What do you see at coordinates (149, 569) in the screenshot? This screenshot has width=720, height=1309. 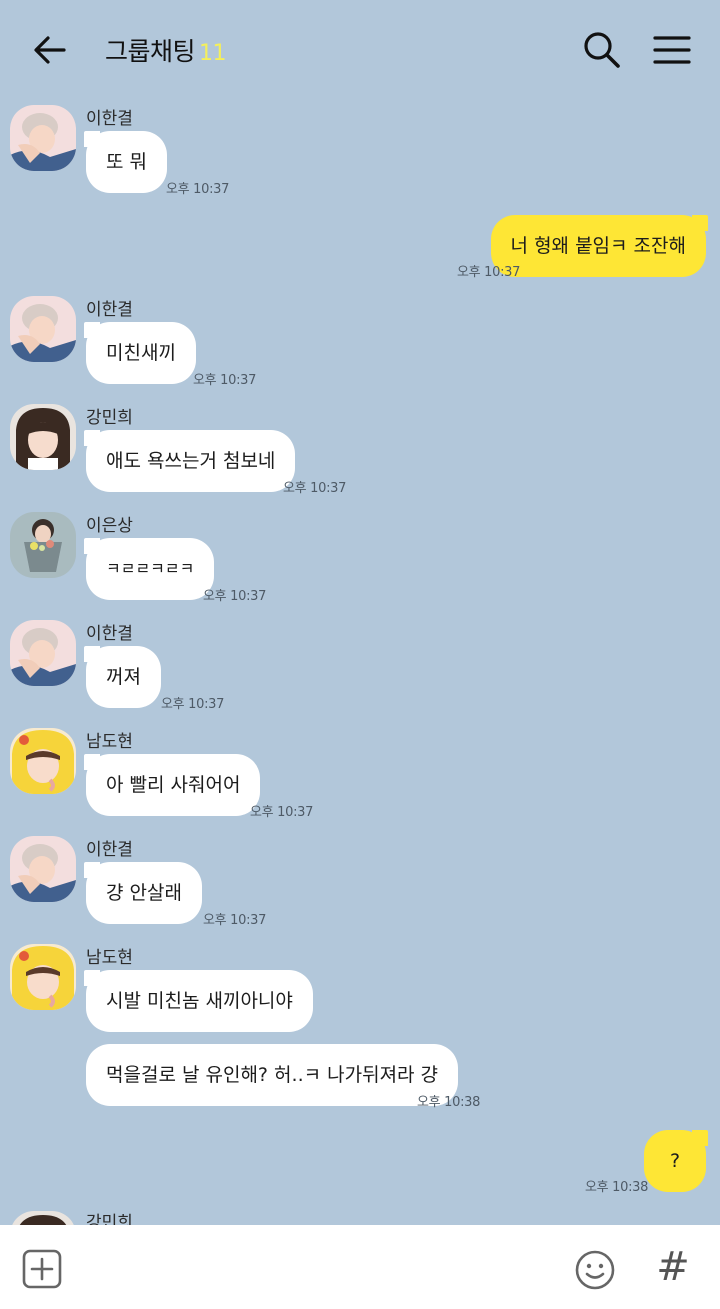 I see `message-bubble: ㅋㄹㄹㅋㄹㅋ` at bounding box center [149, 569].